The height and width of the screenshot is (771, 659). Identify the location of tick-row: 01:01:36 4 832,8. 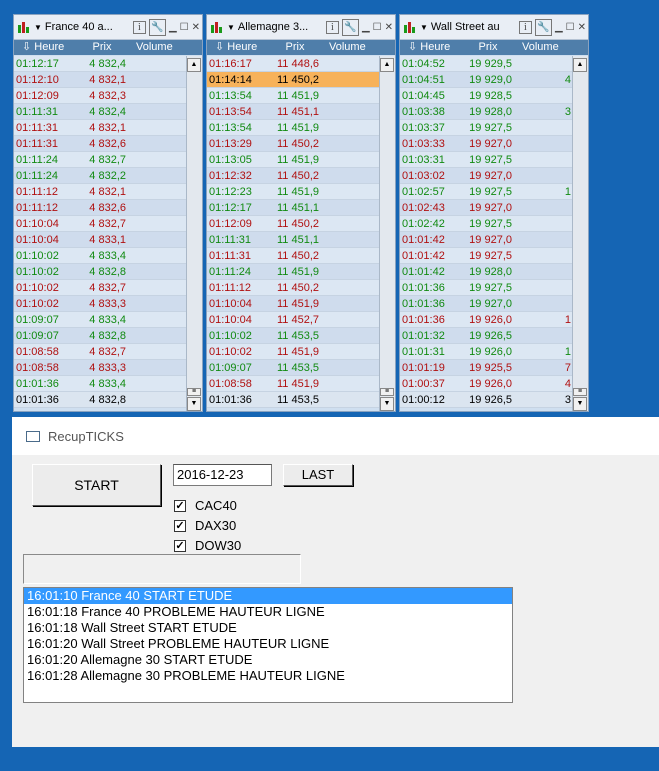
(101, 400).